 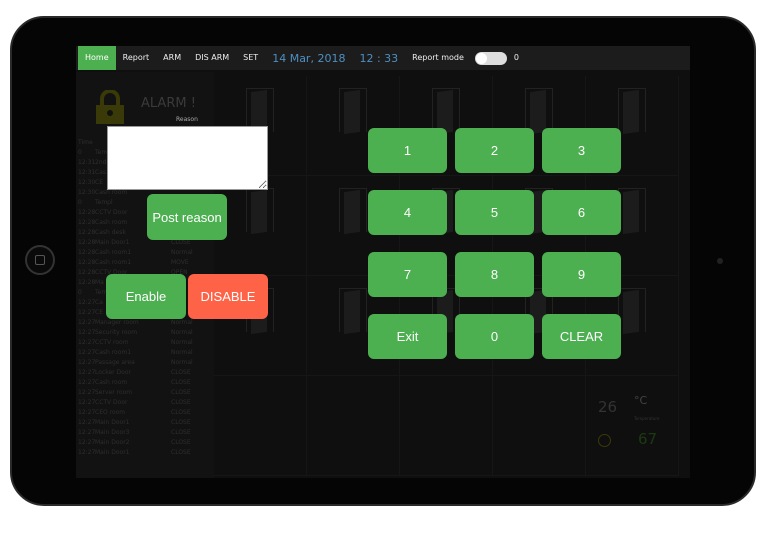 What do you see at coordinates (581, 274) in the screenshot?
I see `keypad-key: 9` at bounding box center [581, 274].